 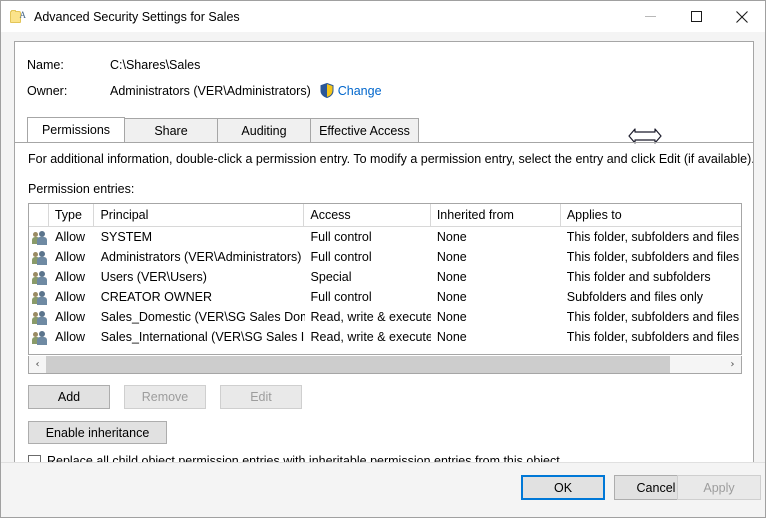 What do you see at coordinates (331, 277) in the screenshot?
I see `cell-access: Special` at bounding box center [331, 277].